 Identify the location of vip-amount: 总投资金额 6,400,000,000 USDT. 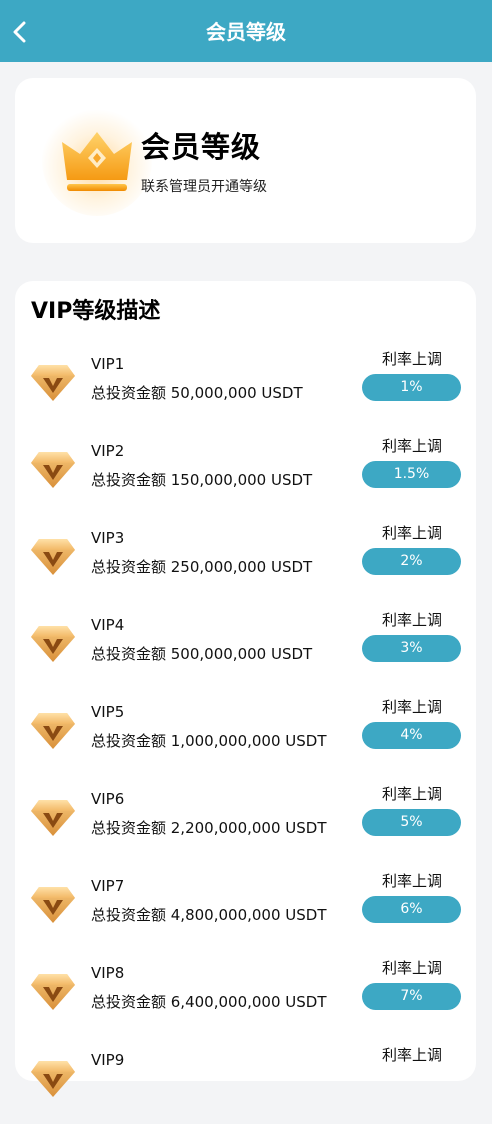
(209, 1002).